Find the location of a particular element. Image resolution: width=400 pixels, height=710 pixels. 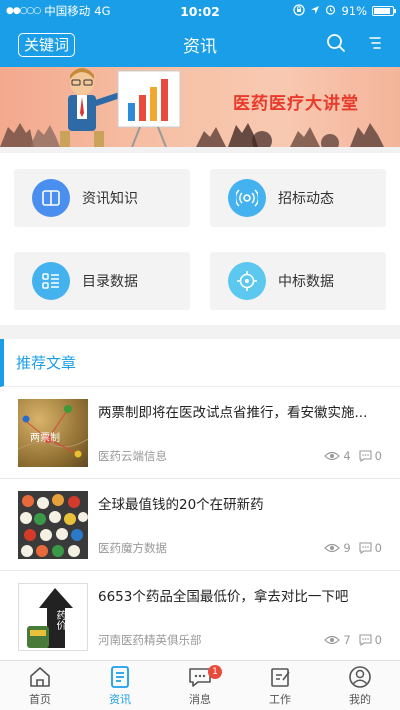

broadcast-icon is located at coordinates (247, 198).